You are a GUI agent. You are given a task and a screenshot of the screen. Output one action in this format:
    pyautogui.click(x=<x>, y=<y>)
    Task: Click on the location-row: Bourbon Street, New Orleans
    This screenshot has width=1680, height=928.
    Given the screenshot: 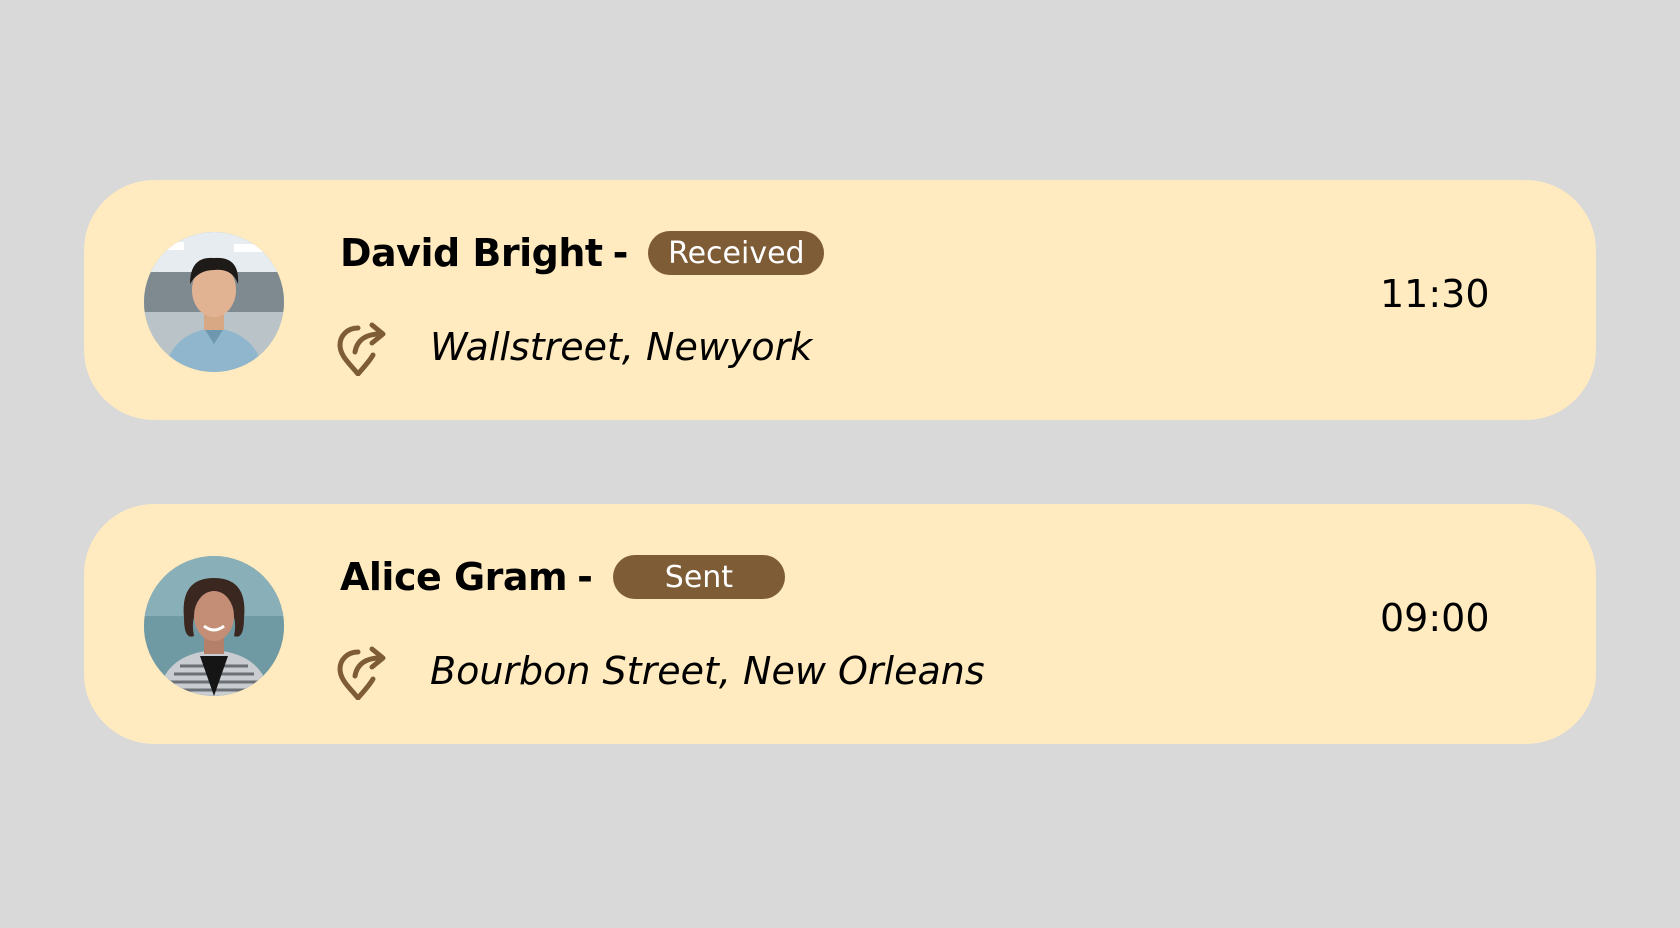 What is the action you would take?
    pyautogui.click(x=660, y=671)
    